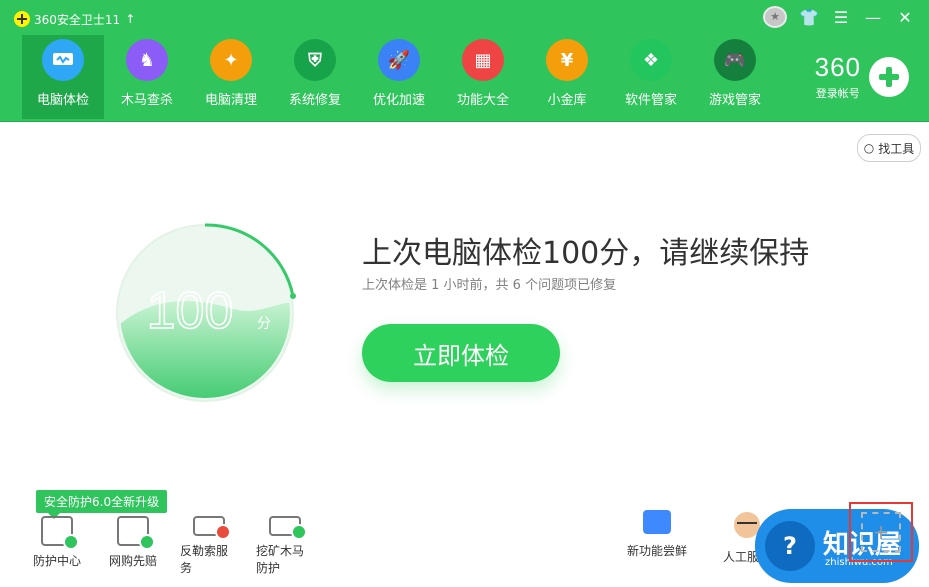 This screenshot has width=929, height=587. I want to click on score-gauge: 100 分, so click(205, 313).